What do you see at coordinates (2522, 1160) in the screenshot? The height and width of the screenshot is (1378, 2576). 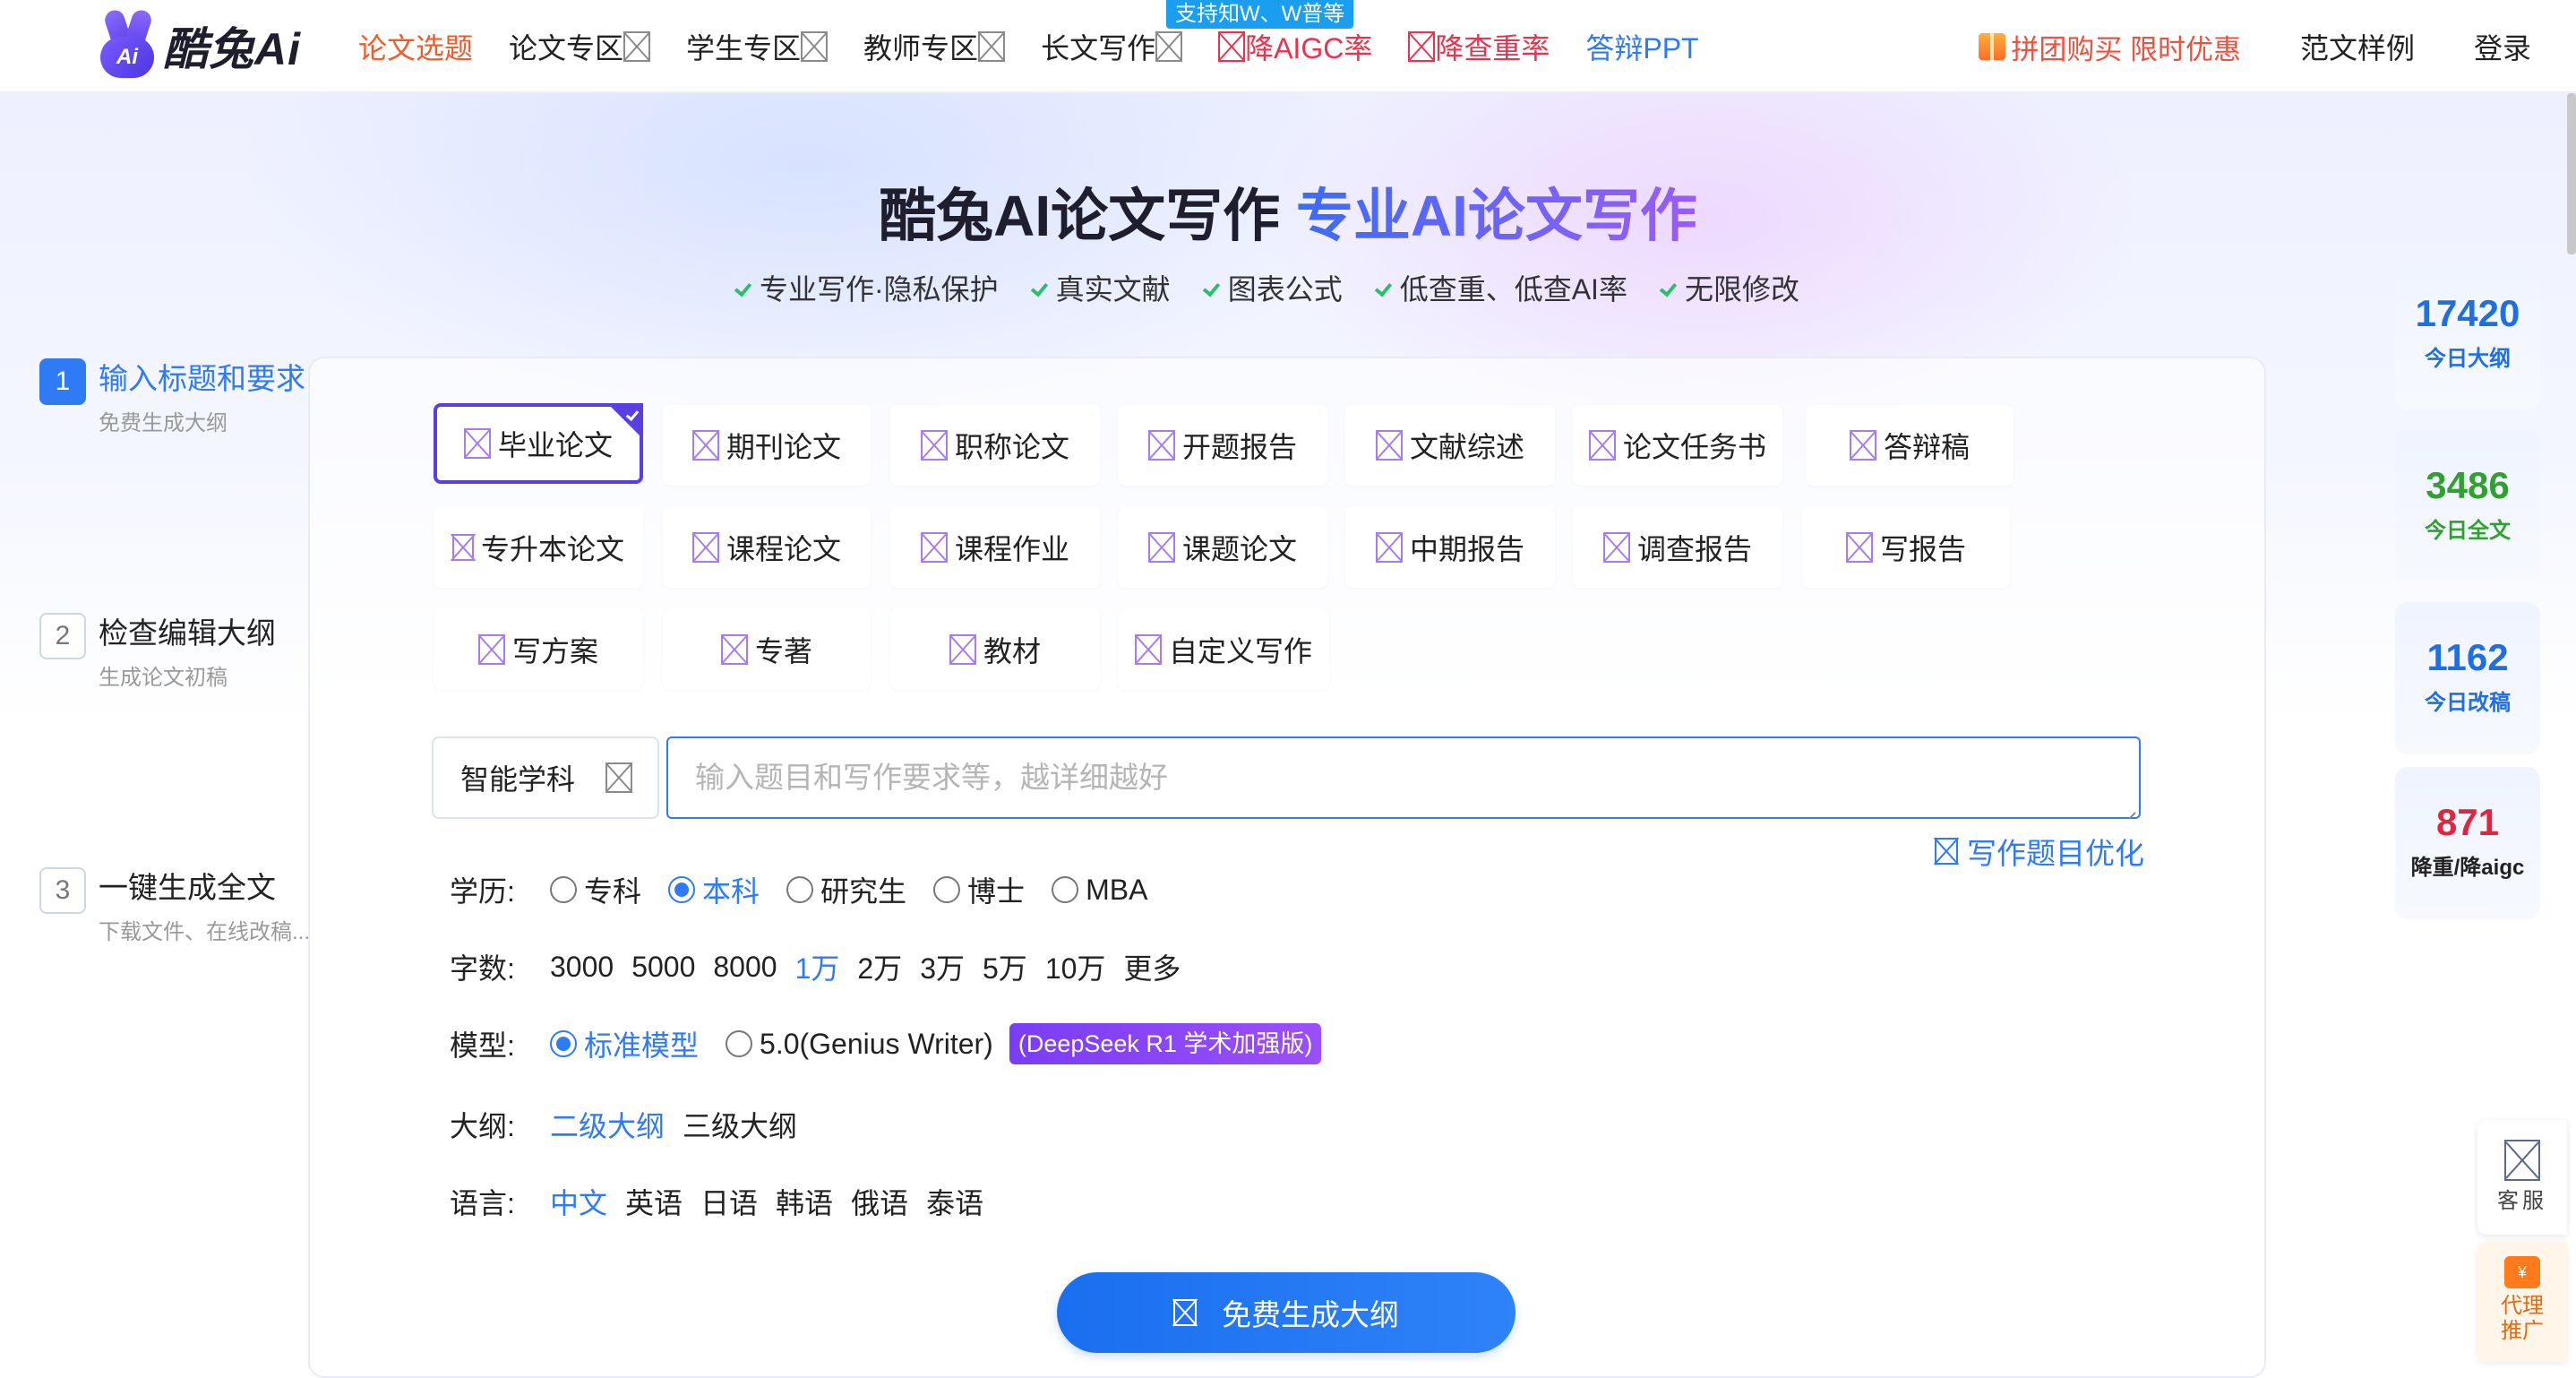 I see `customer-service-icon` at bounding box center [2522, 1160].